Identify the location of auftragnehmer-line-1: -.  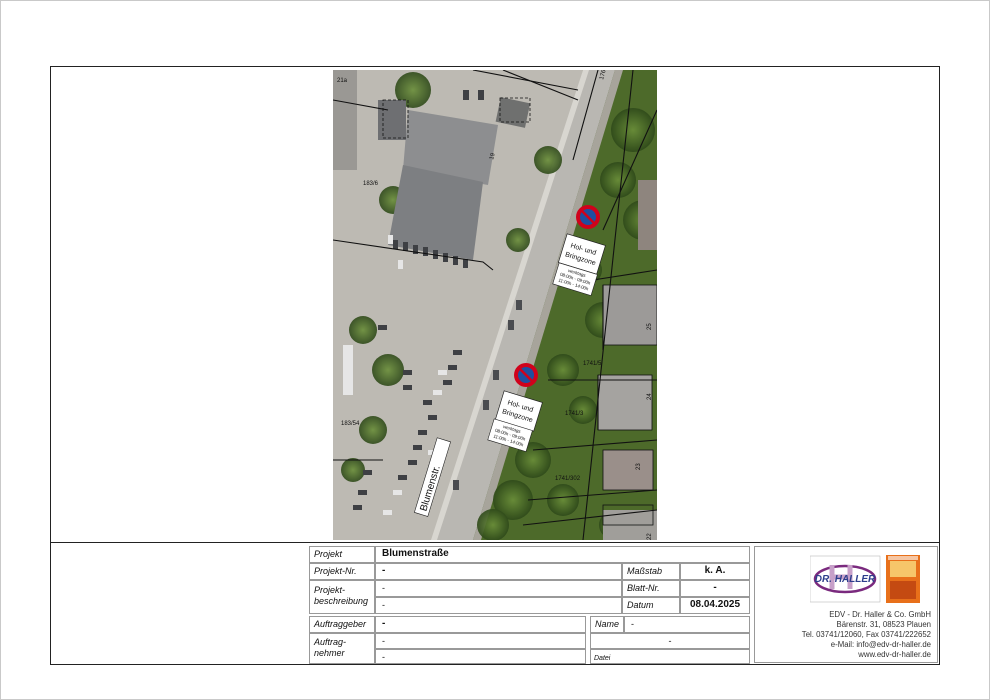
(480, 641).